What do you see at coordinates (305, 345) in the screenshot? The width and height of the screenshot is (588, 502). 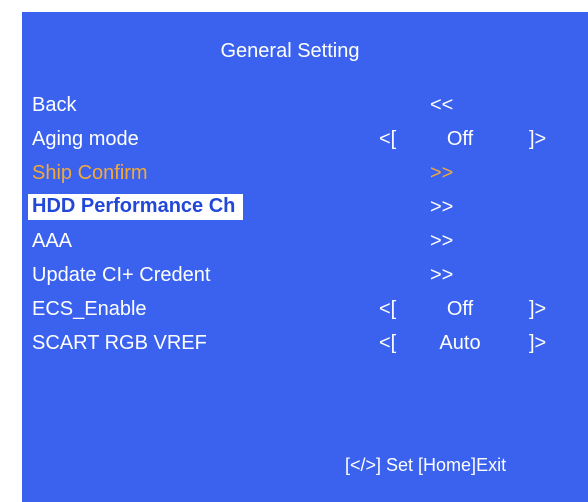 I see `menu-item-scart-rgb-vref: SCART RGB VREF <[ Auto ]>` at bounding box center [305, 345].